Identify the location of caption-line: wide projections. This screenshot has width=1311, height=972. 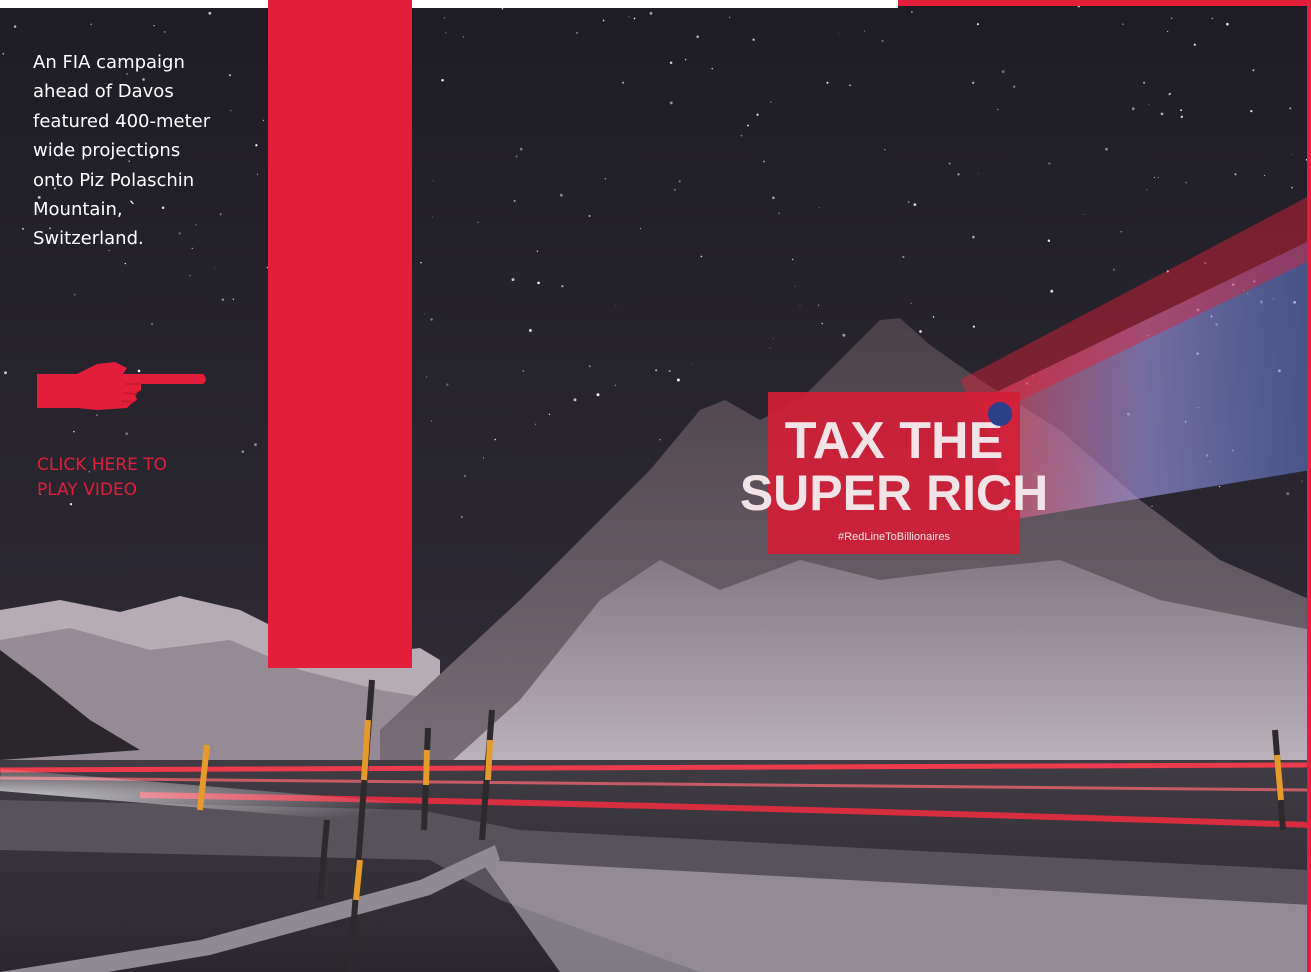
(107, 151).